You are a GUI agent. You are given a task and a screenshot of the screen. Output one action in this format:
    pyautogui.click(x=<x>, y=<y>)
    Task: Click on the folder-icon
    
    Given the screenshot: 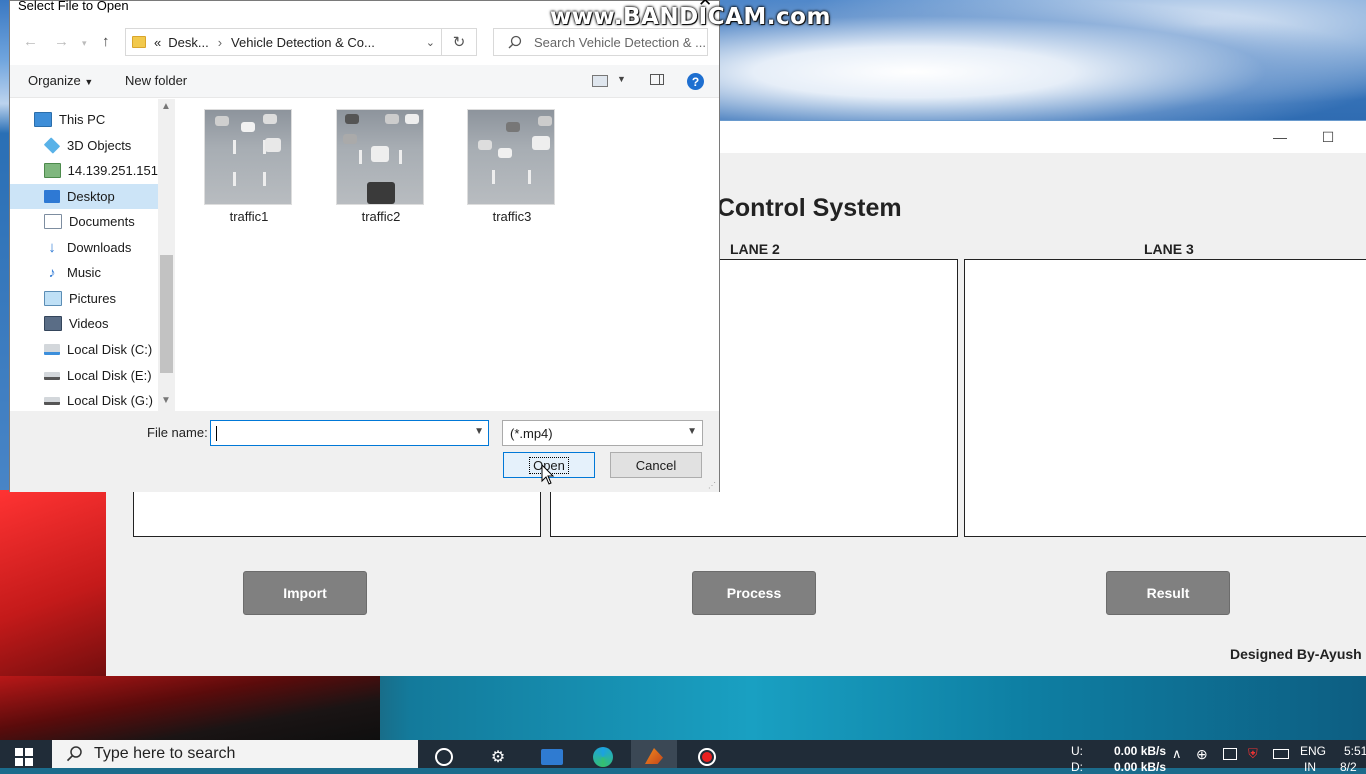 What is the action you would take?
    pyautogui.click(x=139, y=42)
    